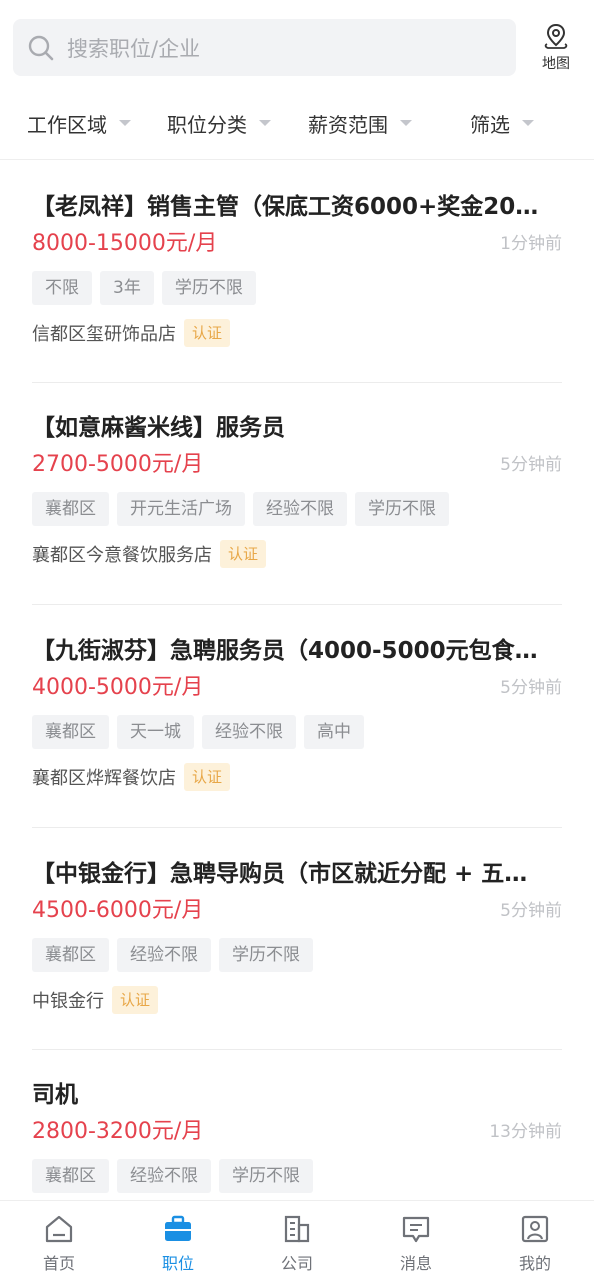  I want to click on nav-profile: 我的, so click(535, 1244).